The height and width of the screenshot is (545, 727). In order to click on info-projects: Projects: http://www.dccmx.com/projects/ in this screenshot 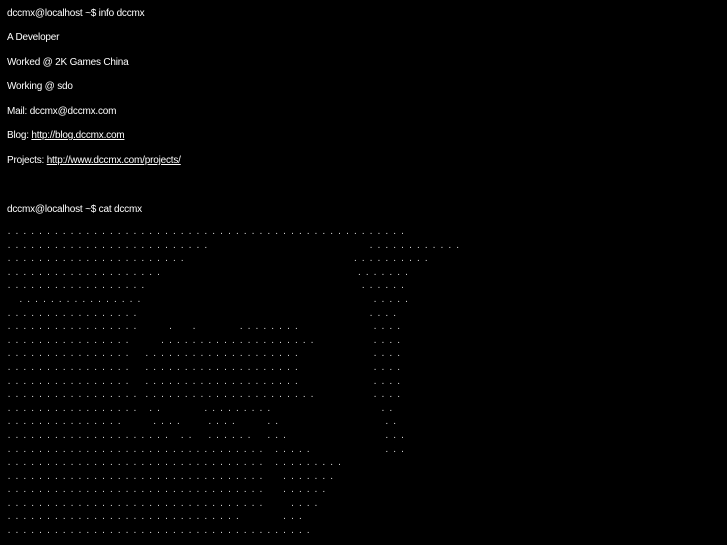, I will do `click(94, 161)`.